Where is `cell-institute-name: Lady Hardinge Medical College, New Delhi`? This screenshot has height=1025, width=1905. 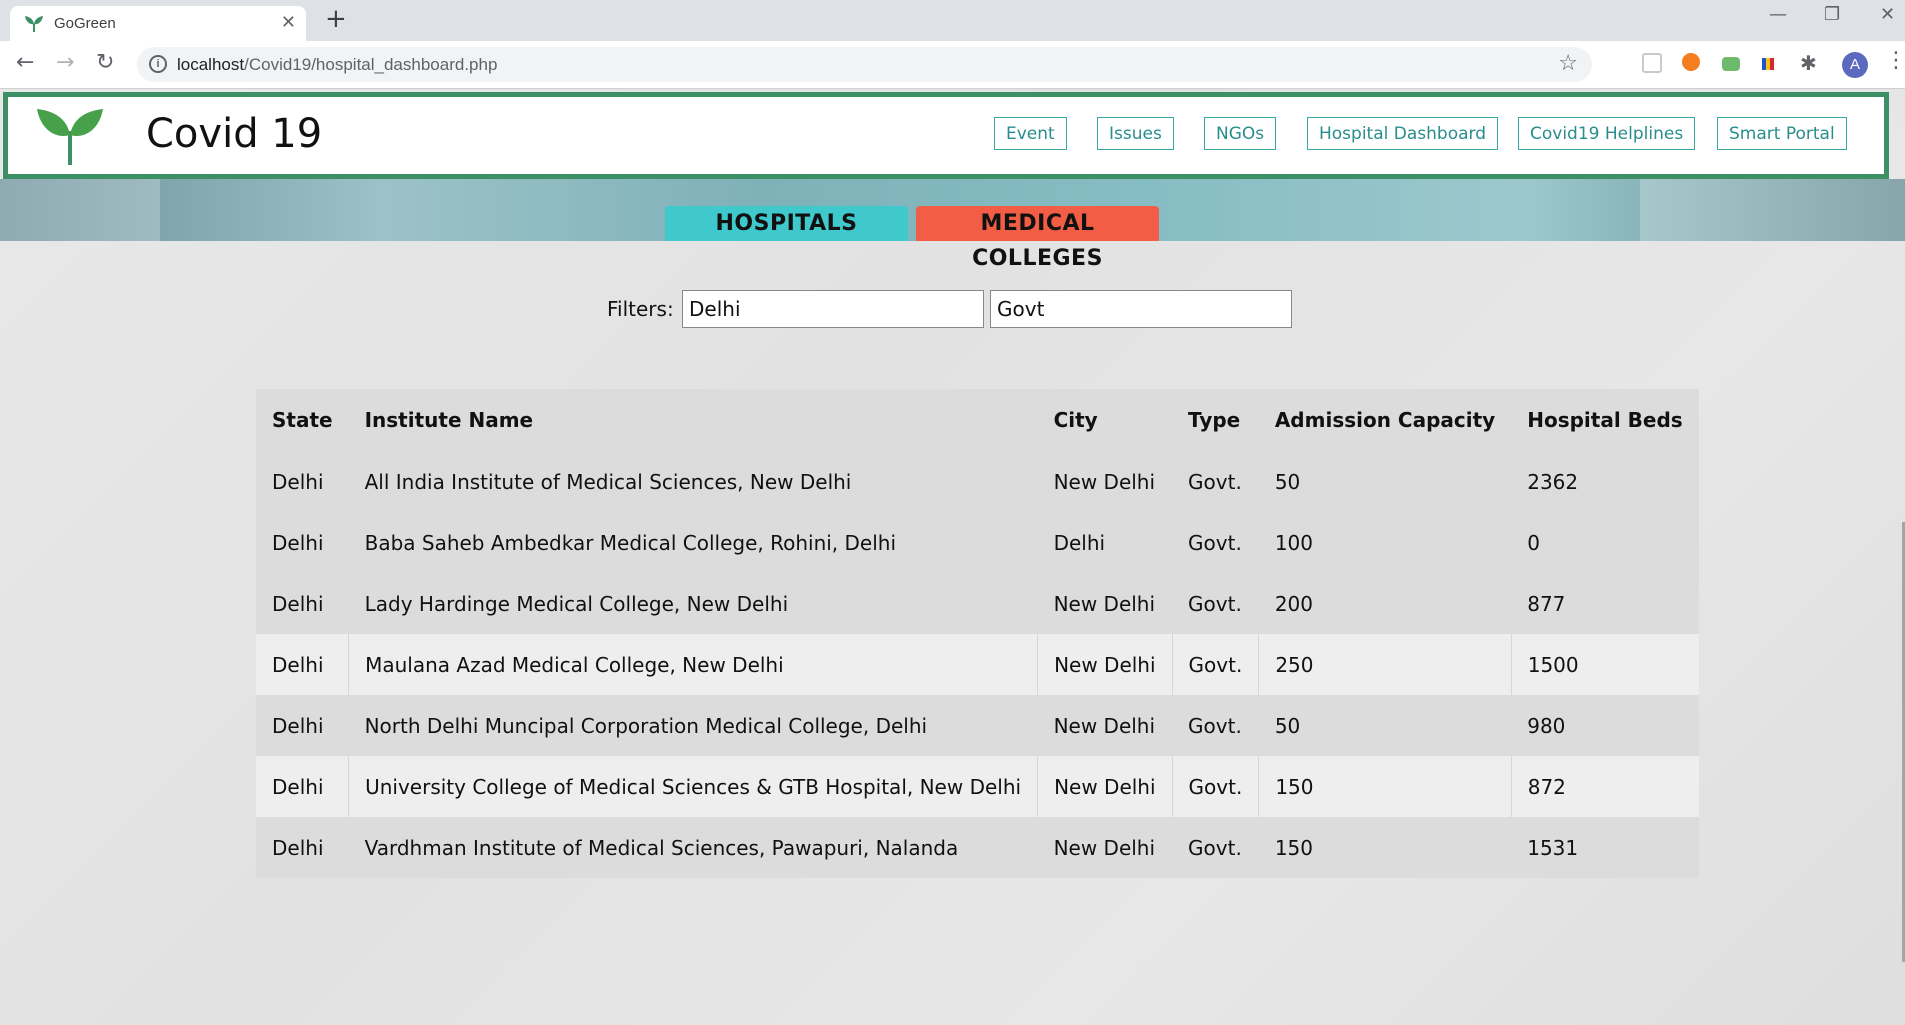 cell-institute-name: Lady Hardinge Medical College, New Delhi is located at coordinates (693, 603).